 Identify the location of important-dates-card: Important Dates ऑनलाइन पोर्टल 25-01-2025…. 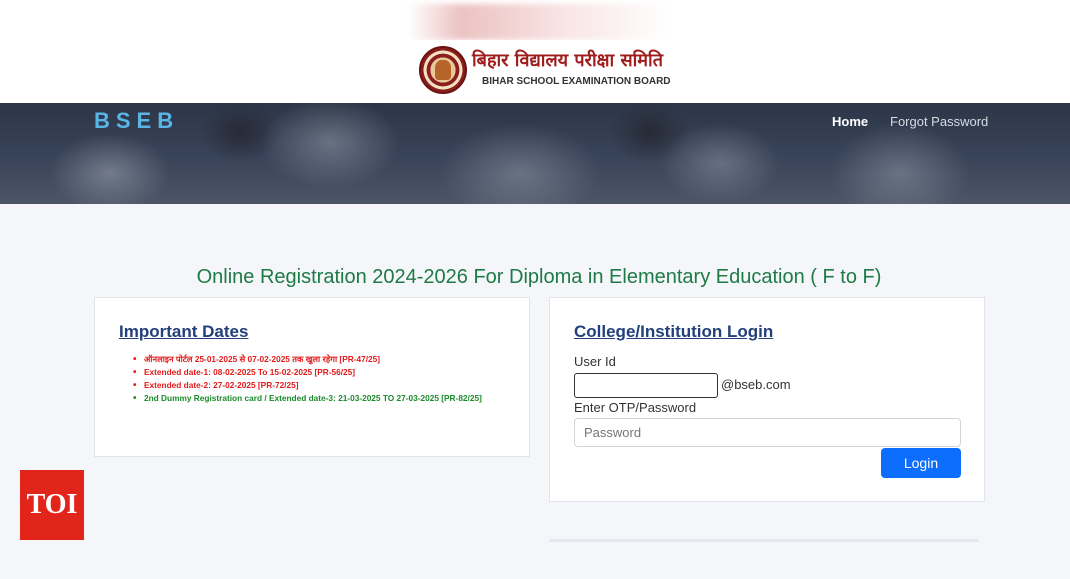
(312, 377).